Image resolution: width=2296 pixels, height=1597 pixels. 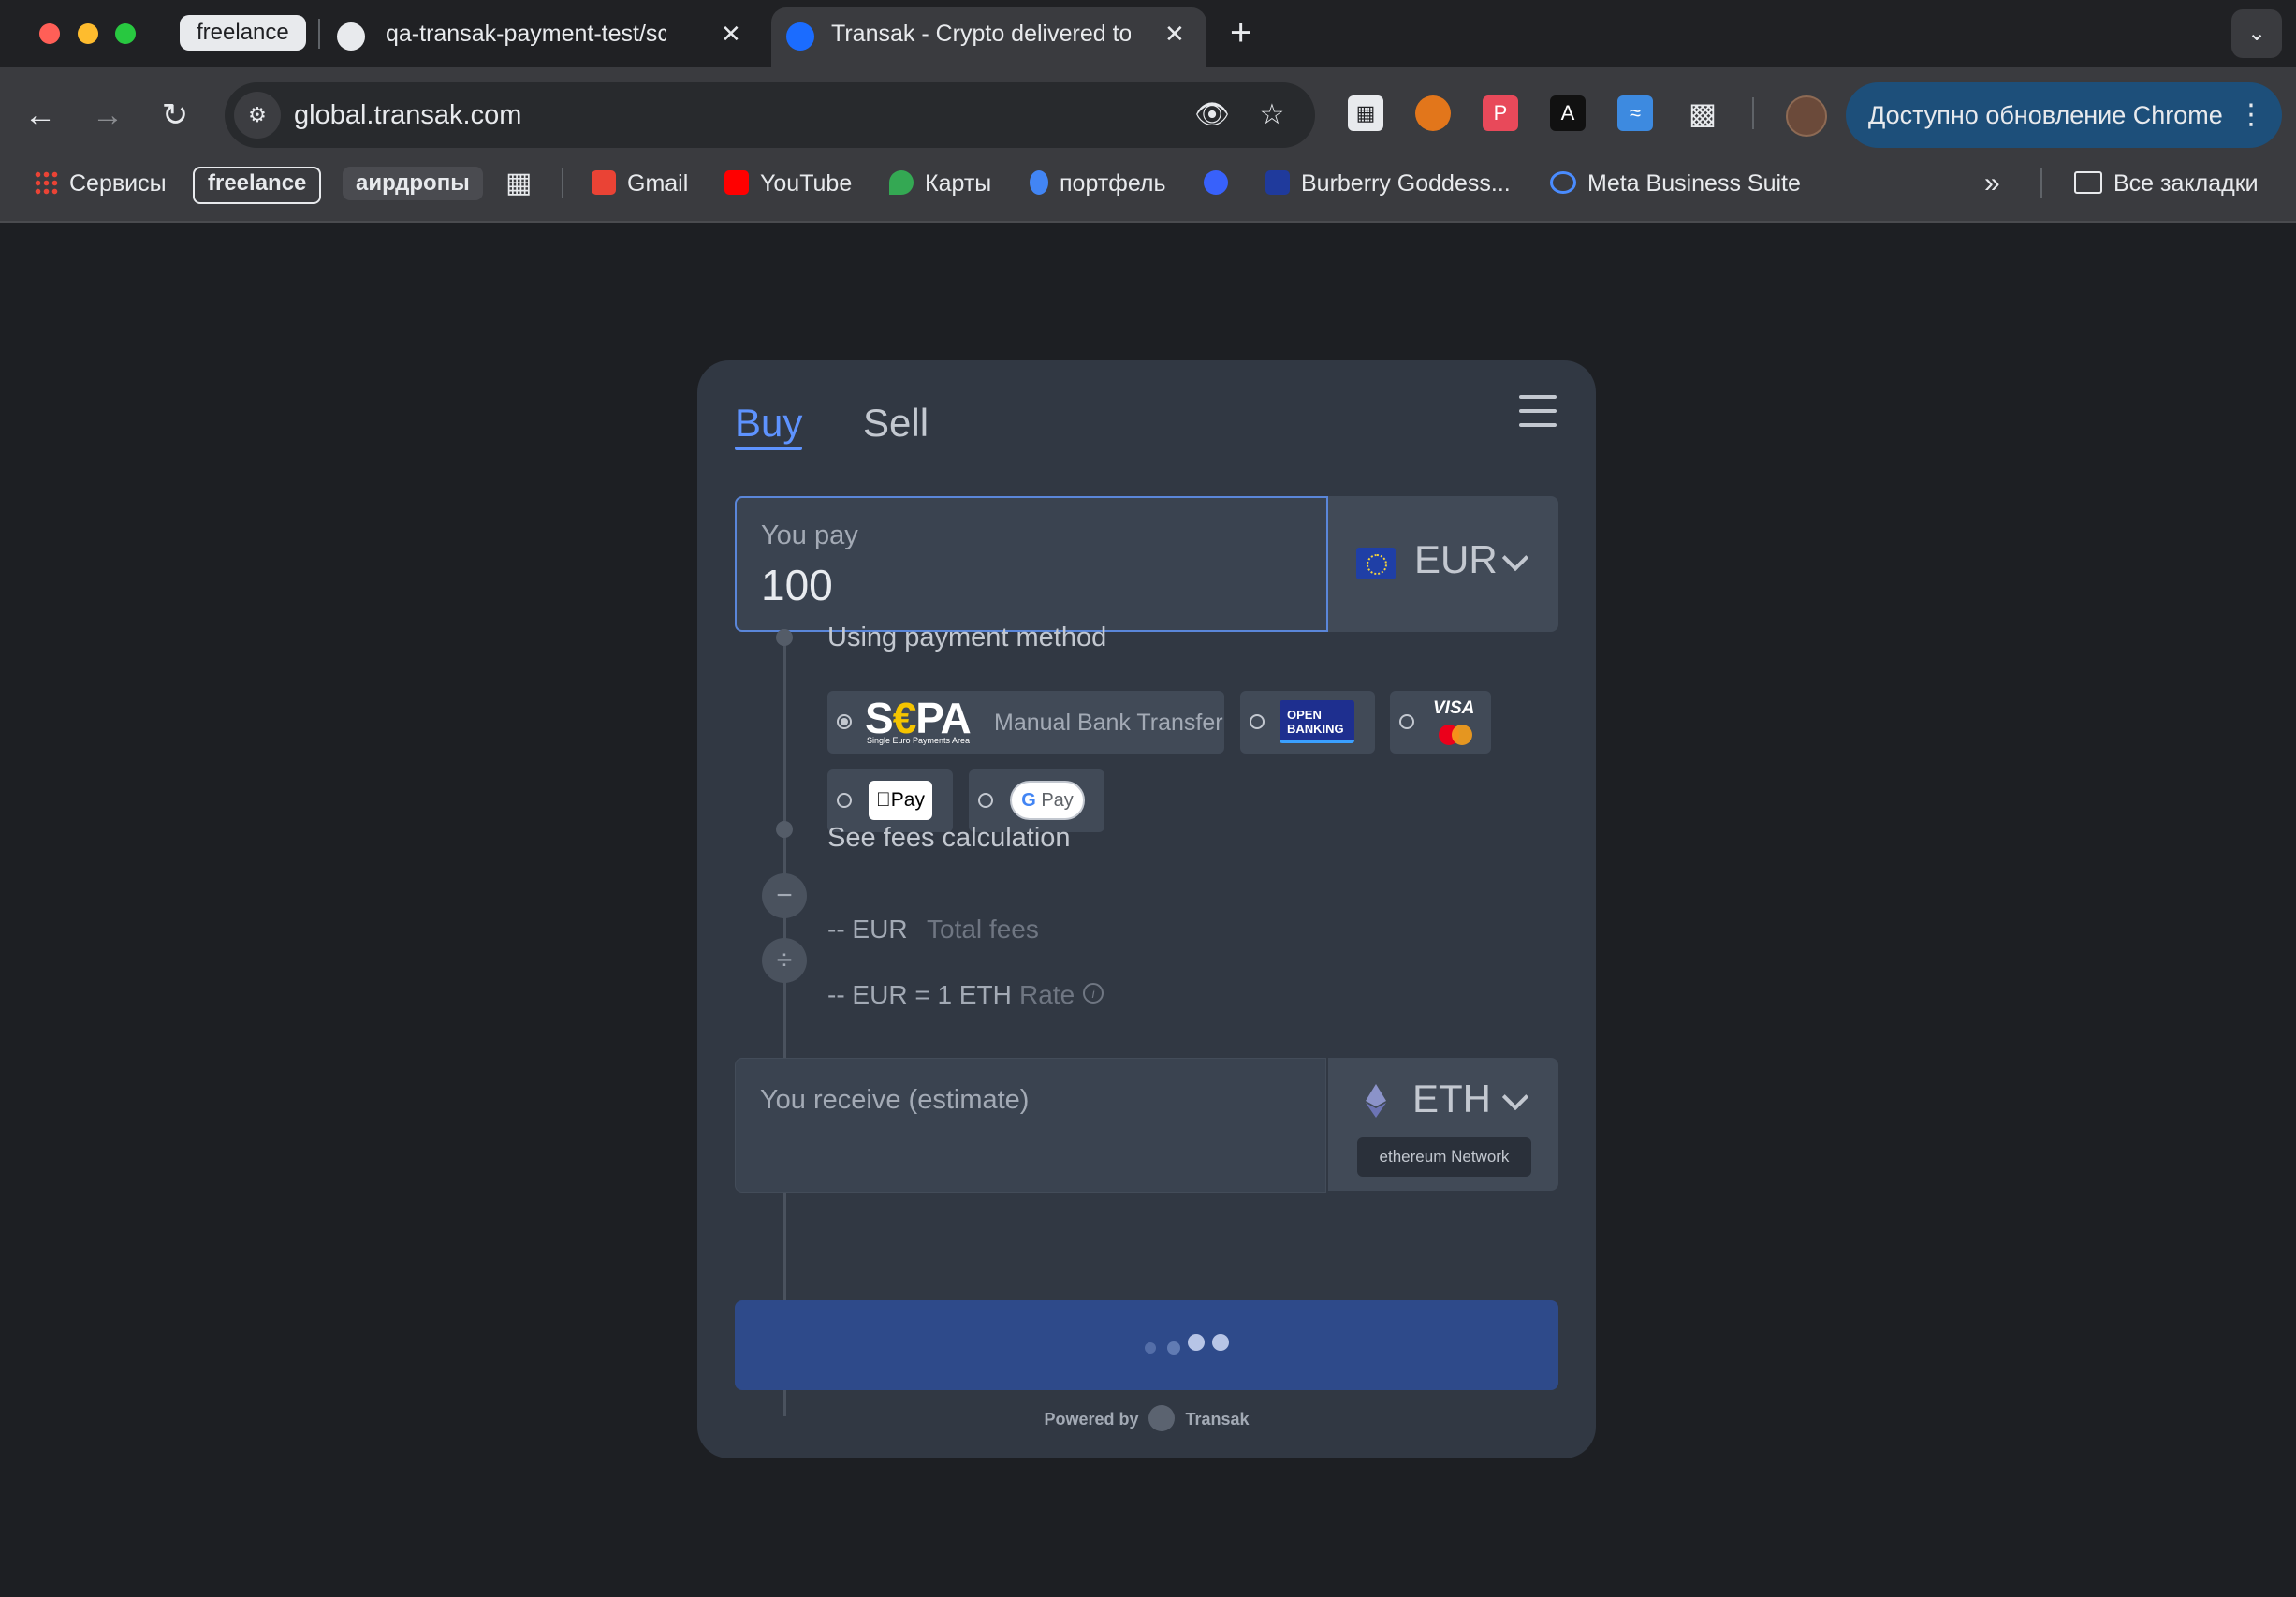 What do you see at coordinates (940, 183) in the screenshot?
I see `bookmark-maps: Карты` at bounding box center [940, 183].